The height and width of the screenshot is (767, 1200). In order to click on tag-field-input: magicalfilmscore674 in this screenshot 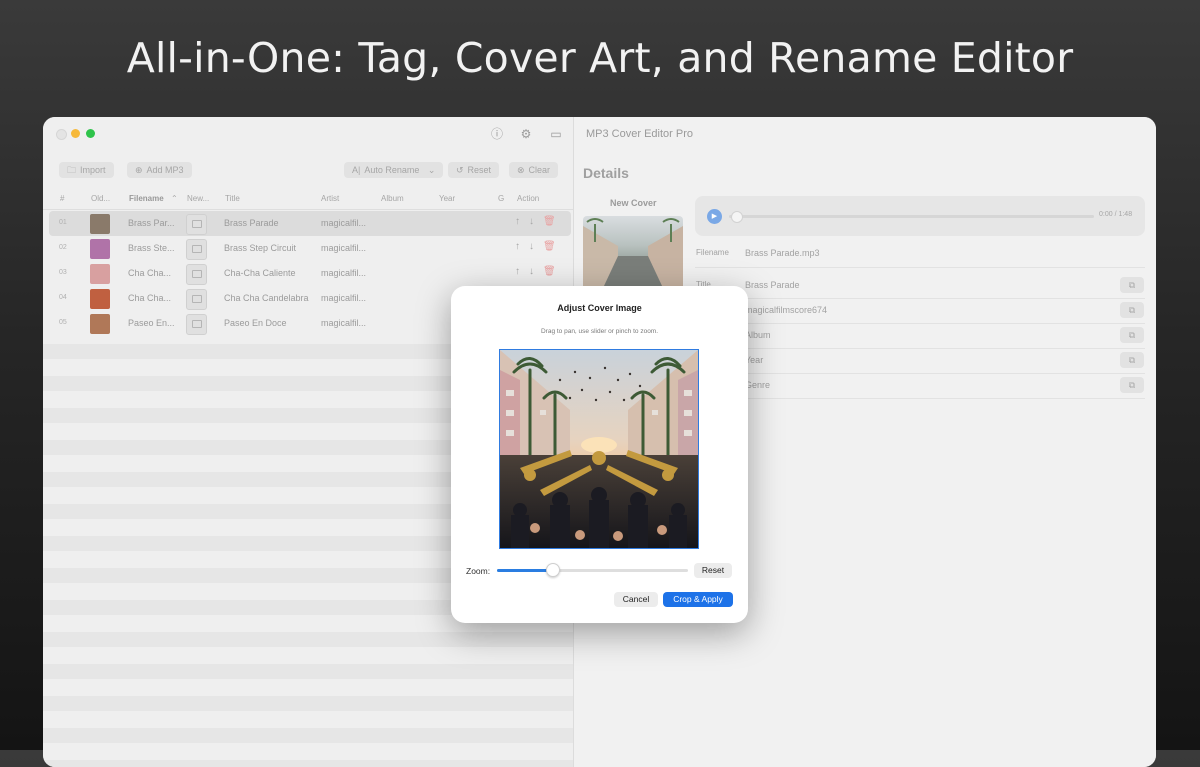, I will do `click(786, 310)`.